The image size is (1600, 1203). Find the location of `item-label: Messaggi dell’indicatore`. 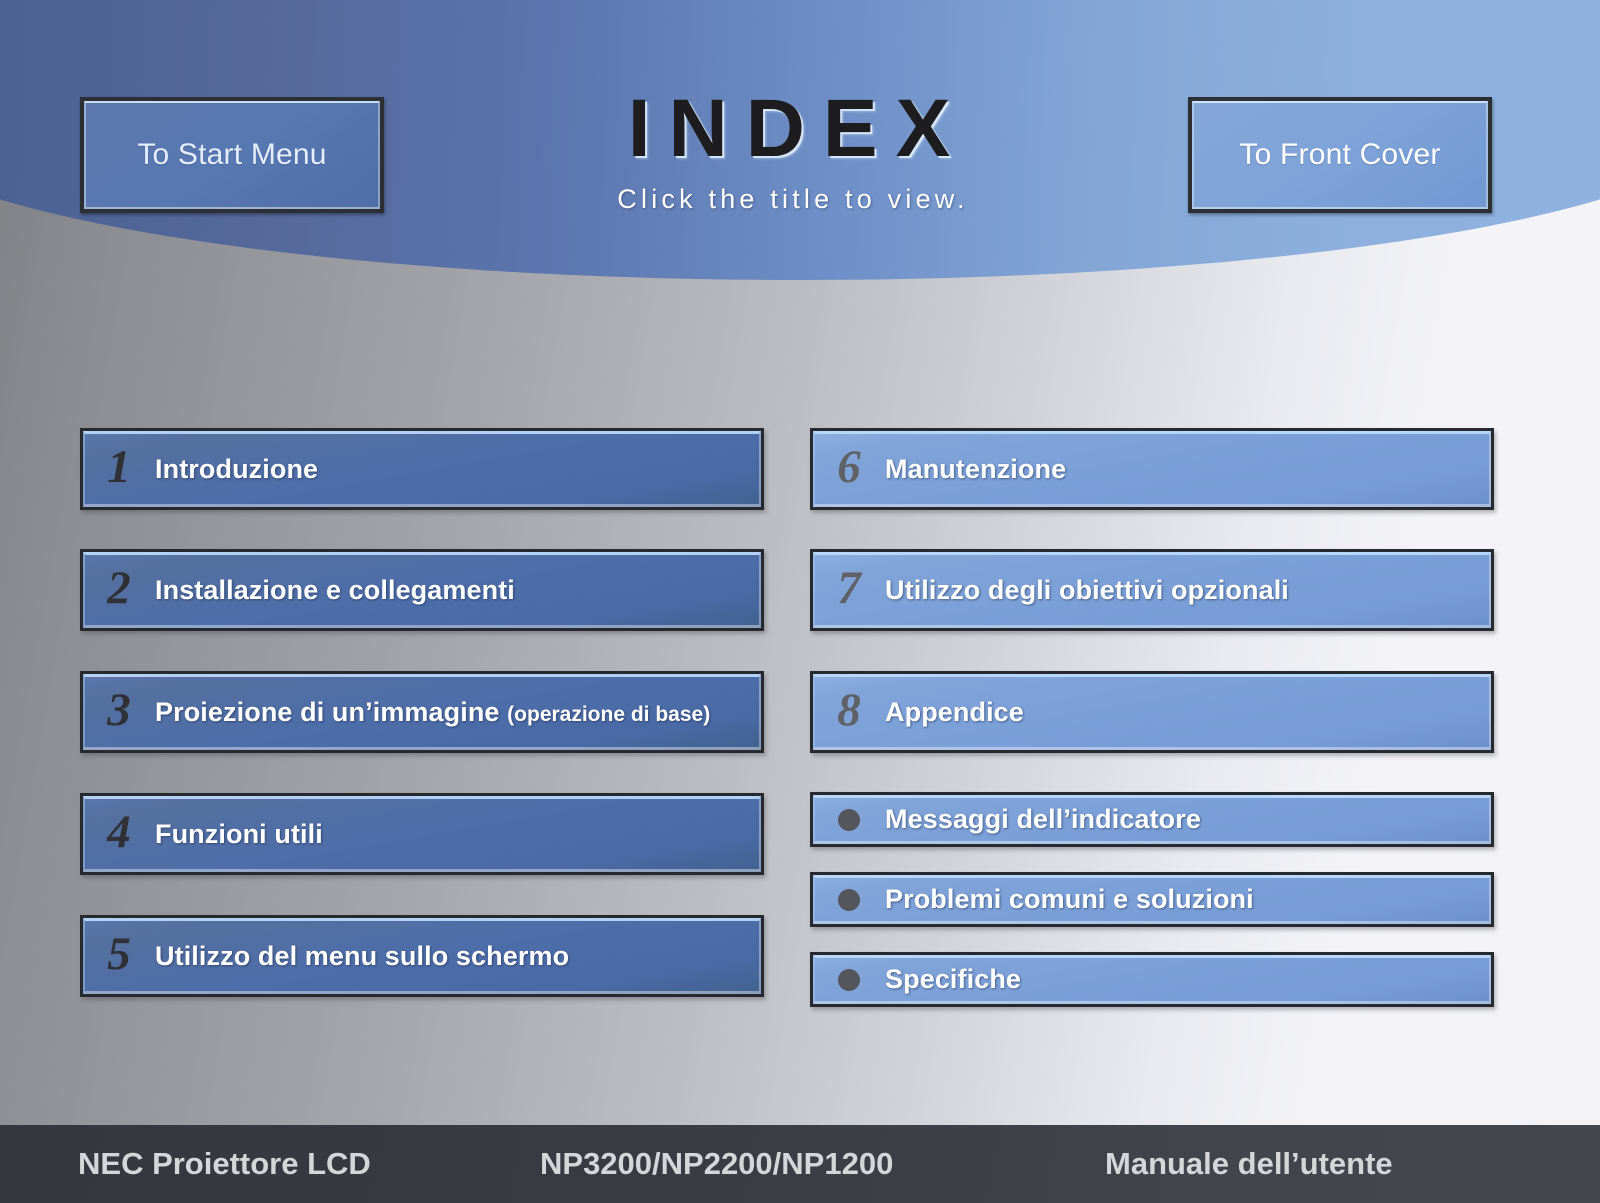

item-label: Messaggi dell’indicatore is located at coordinates (1043, 819).